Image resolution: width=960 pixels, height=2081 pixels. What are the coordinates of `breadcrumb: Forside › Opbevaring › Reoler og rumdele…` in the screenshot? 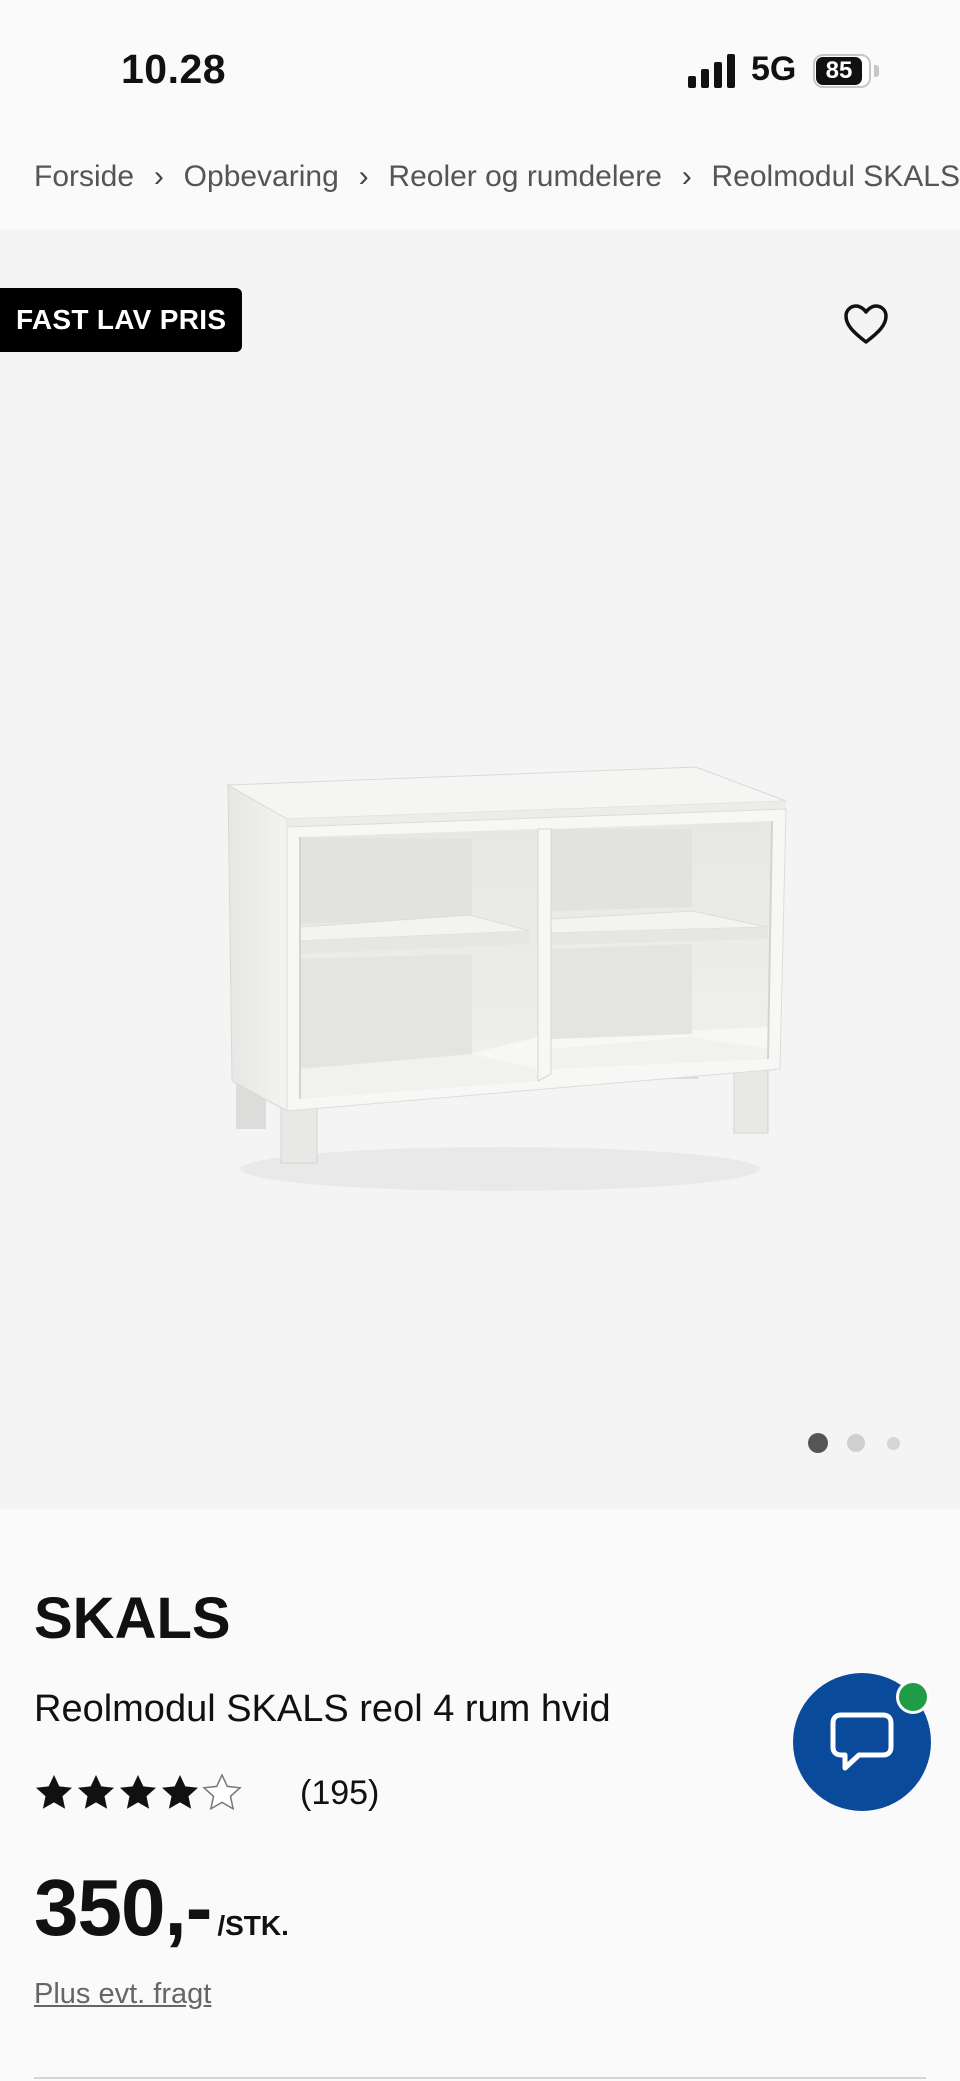 It's located at (497, 177).